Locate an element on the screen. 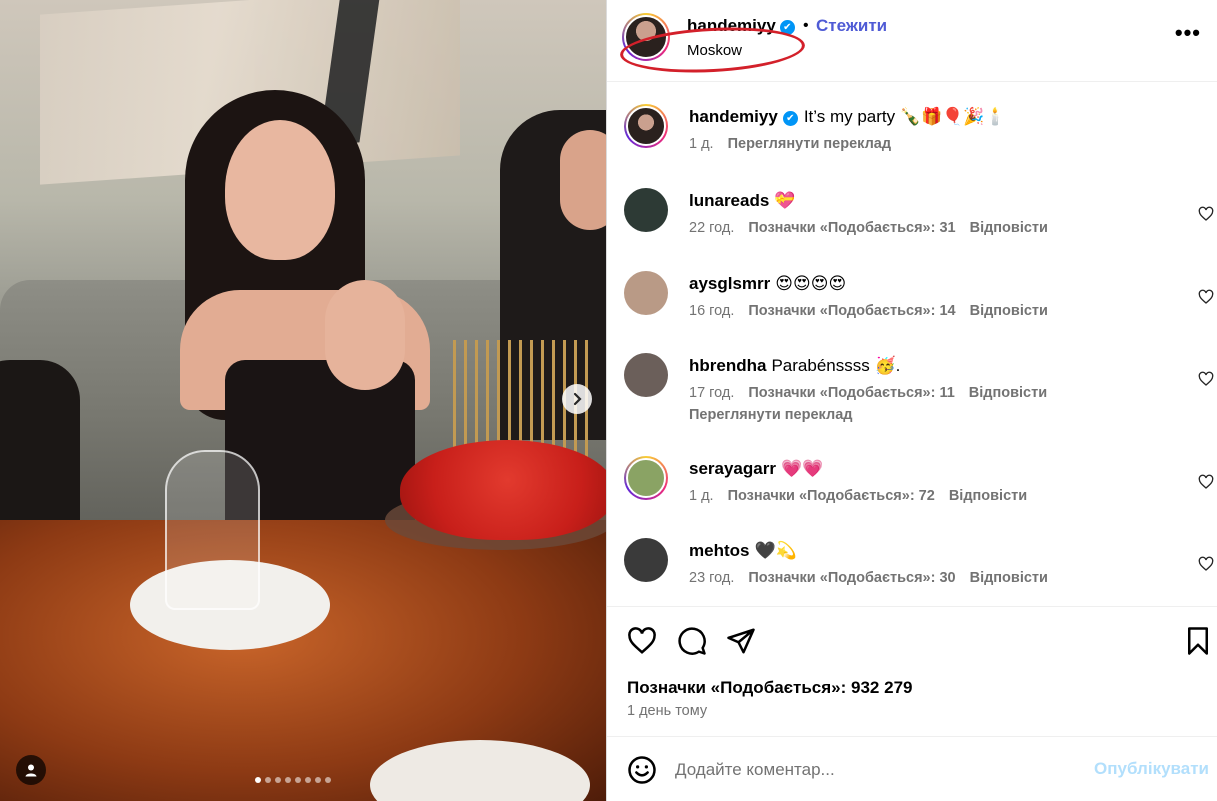 This screenshot has width=1217, height=801. comment-author: lunareads is located at coordinates (729, 200).